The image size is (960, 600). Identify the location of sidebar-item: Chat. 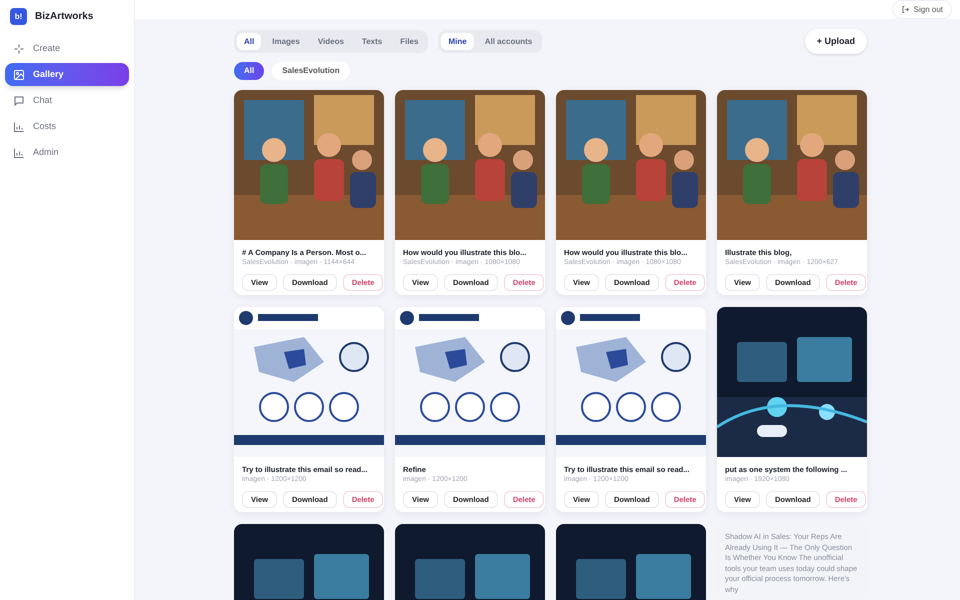
(67, 100).